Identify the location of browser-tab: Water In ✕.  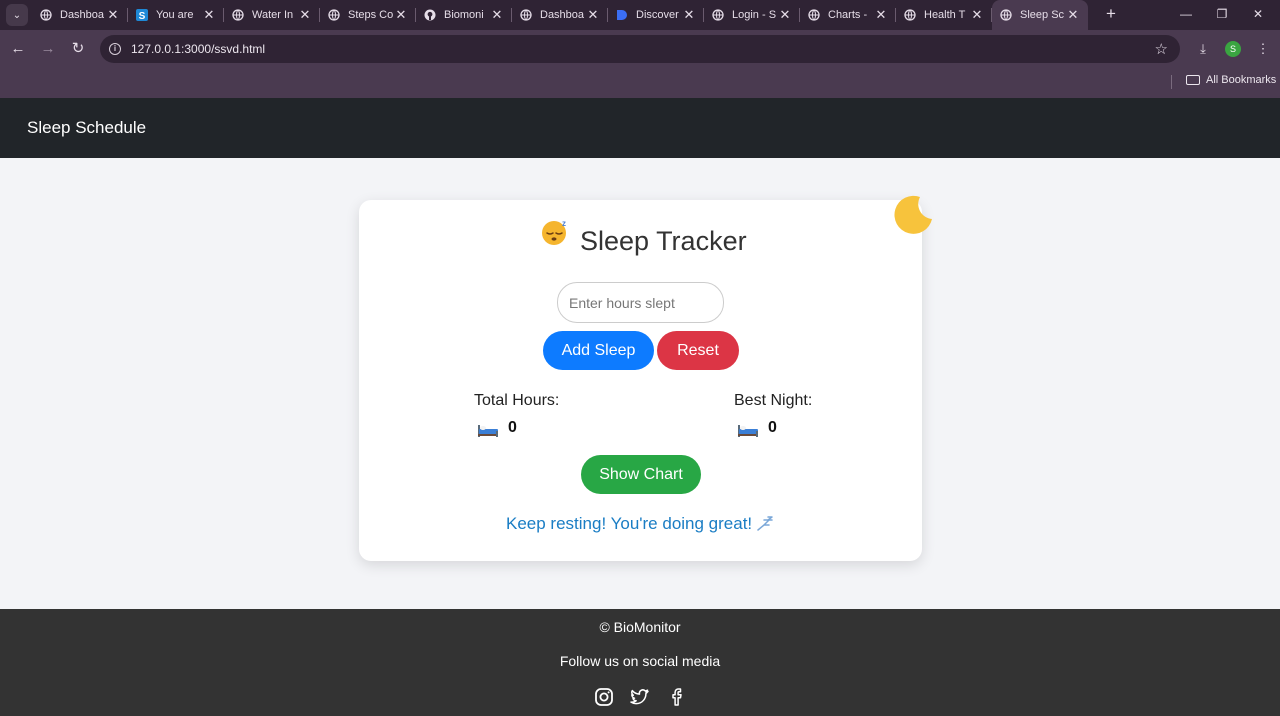
(272, 15).